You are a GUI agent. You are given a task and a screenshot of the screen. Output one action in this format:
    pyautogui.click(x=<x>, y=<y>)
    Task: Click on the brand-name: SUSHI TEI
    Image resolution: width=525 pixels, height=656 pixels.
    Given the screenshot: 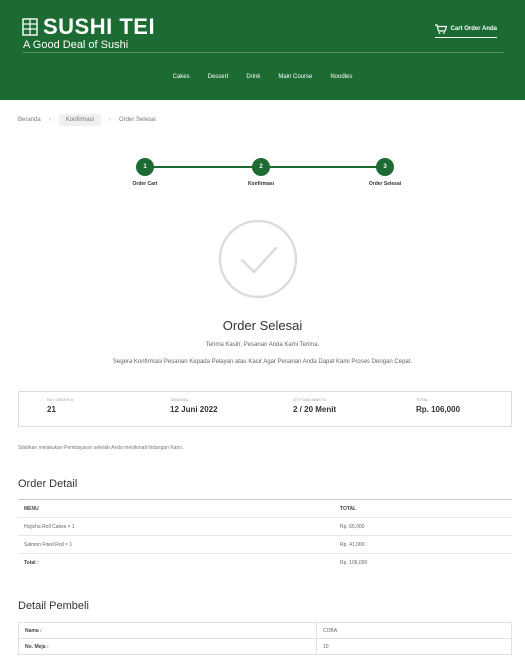 What is the action you would take?
    pyautogui.click(x=99, y=26)
    